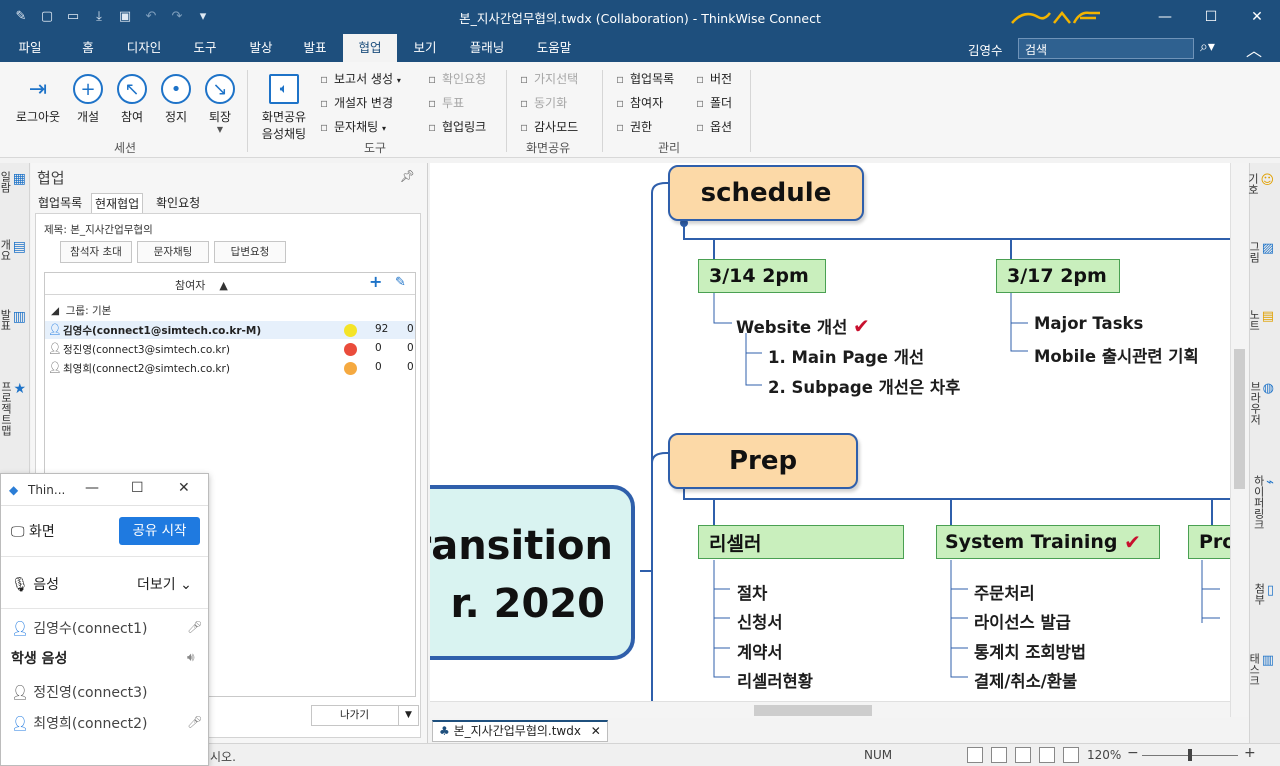 The image size is (1280, 766). Describe the element at coordinates (446, 102) in the screenshot. I see `vote-item: ▫ 투표` at that location.